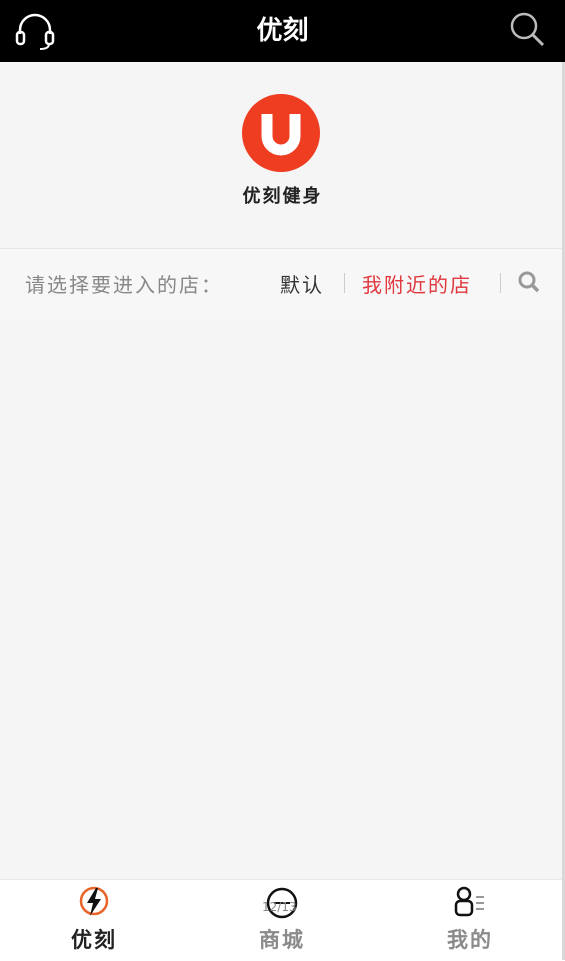 Image resolution: width=565 pixels, height=961 pixels. What do you see at coordinates (470, 902) in the screenshot?
I see `profile-icon` at bounding box center [470, 902].